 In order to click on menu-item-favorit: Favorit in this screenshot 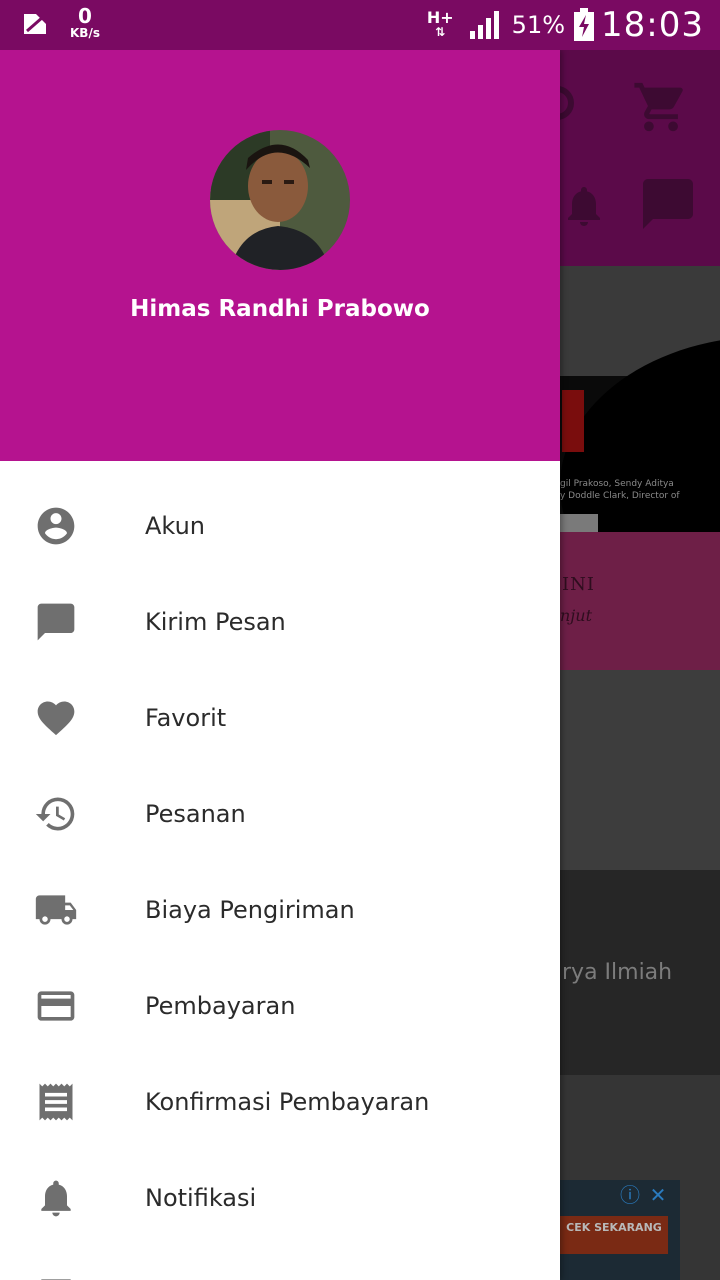, I will do `click(280, 716)`.